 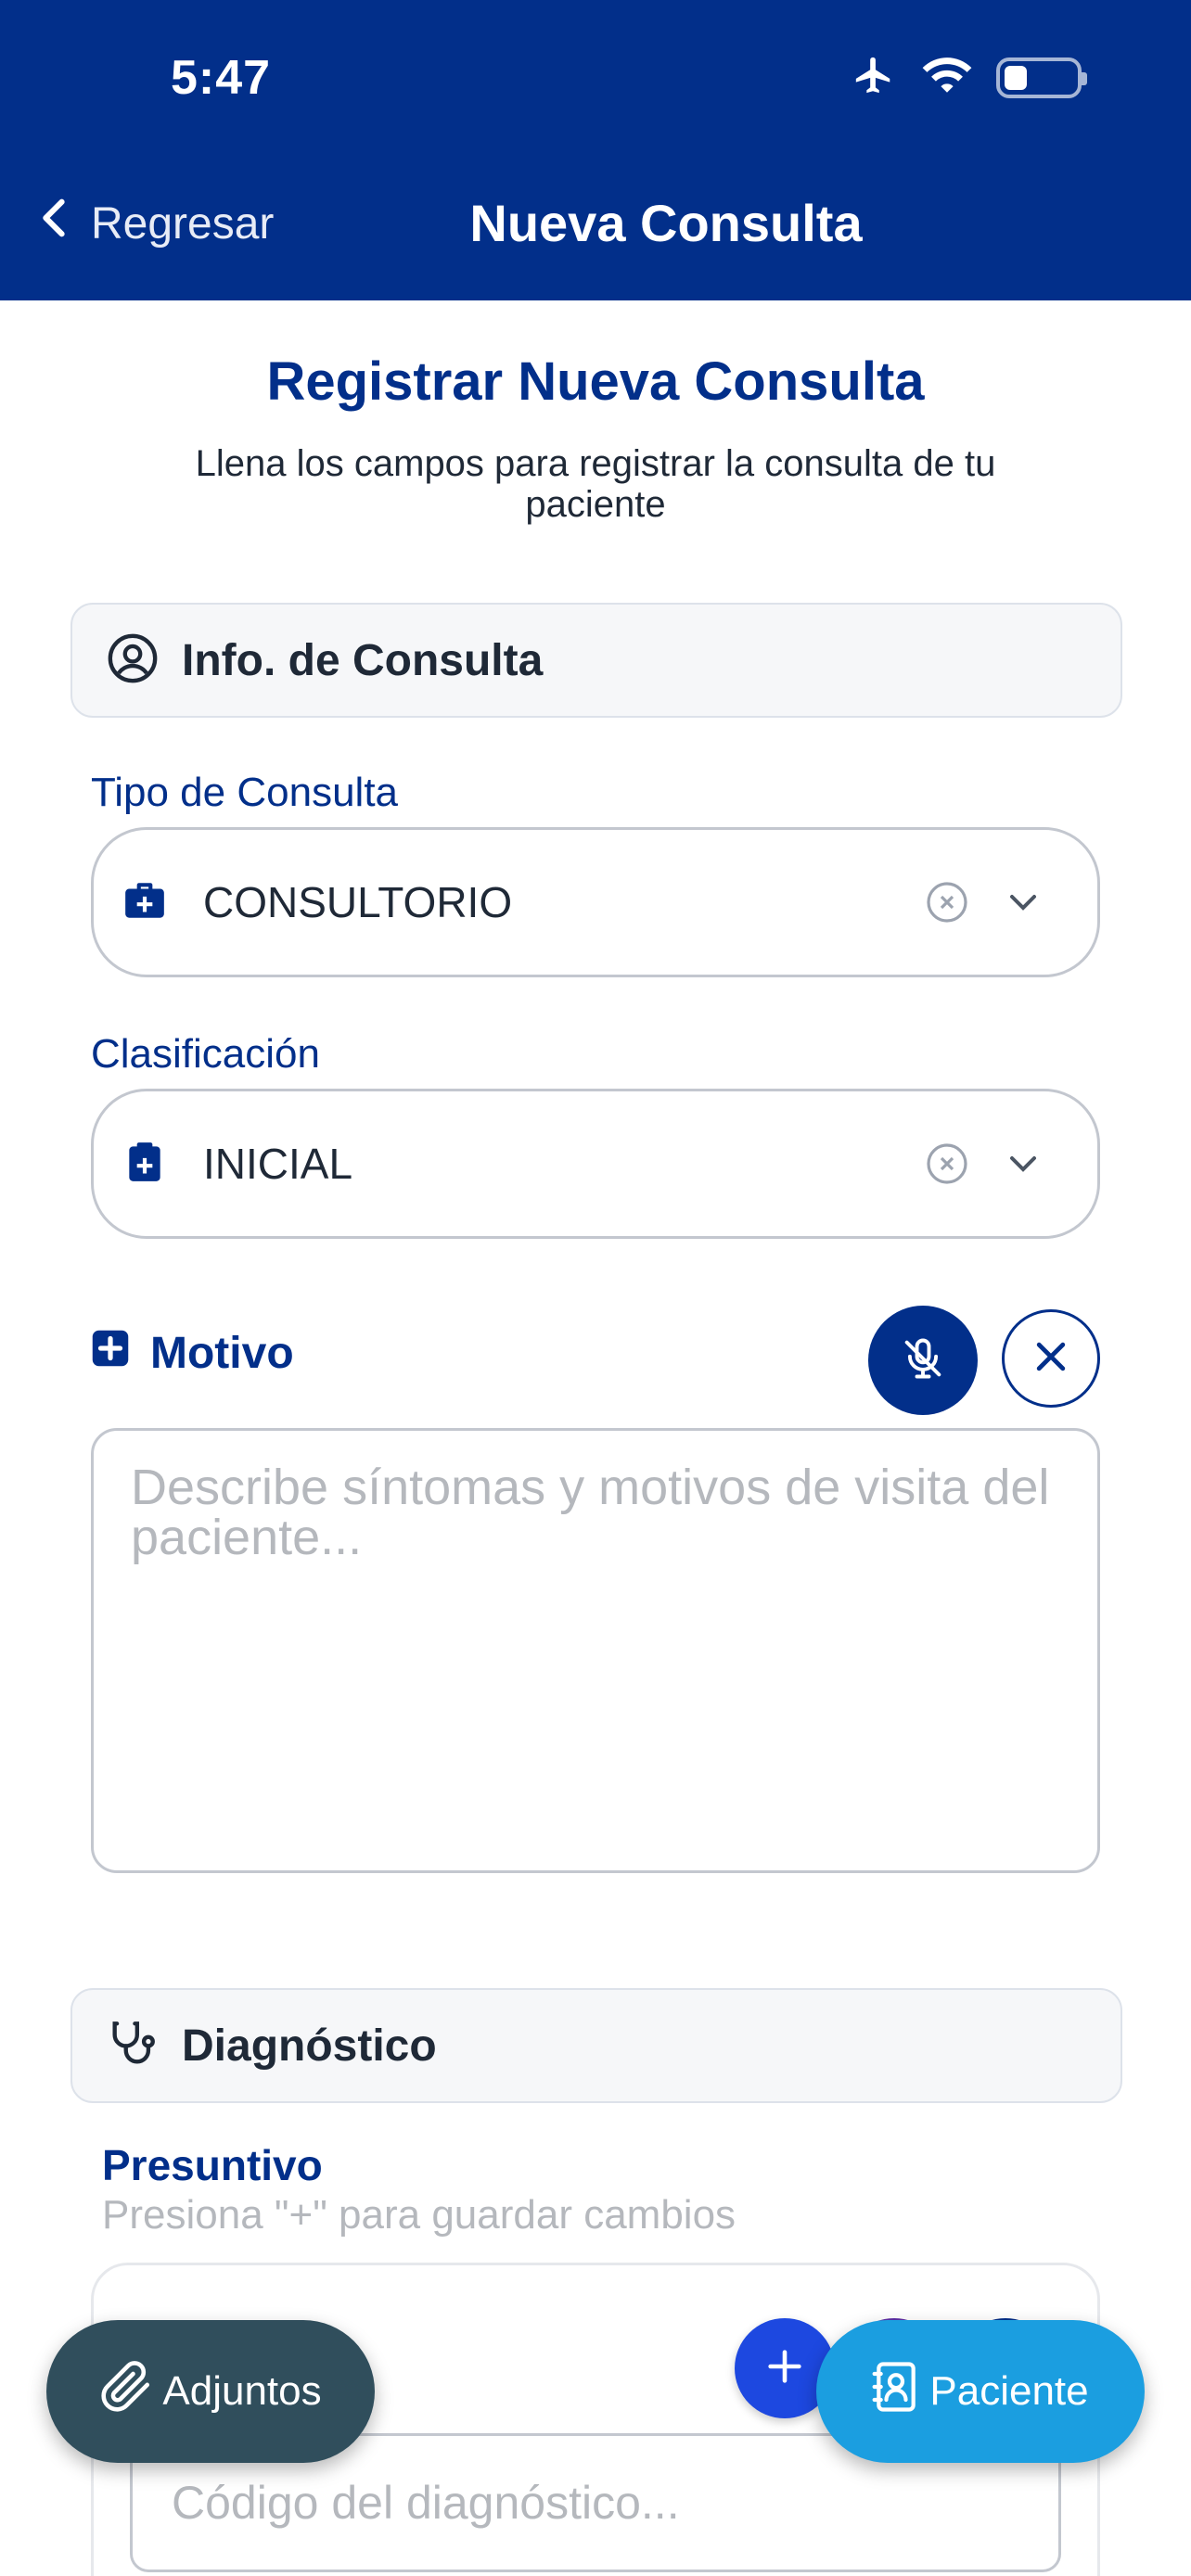 What do you see at coordinates (126, 2392) in the screenshot?
I see `paperclip-icon` at bounding box center [126, 2392].